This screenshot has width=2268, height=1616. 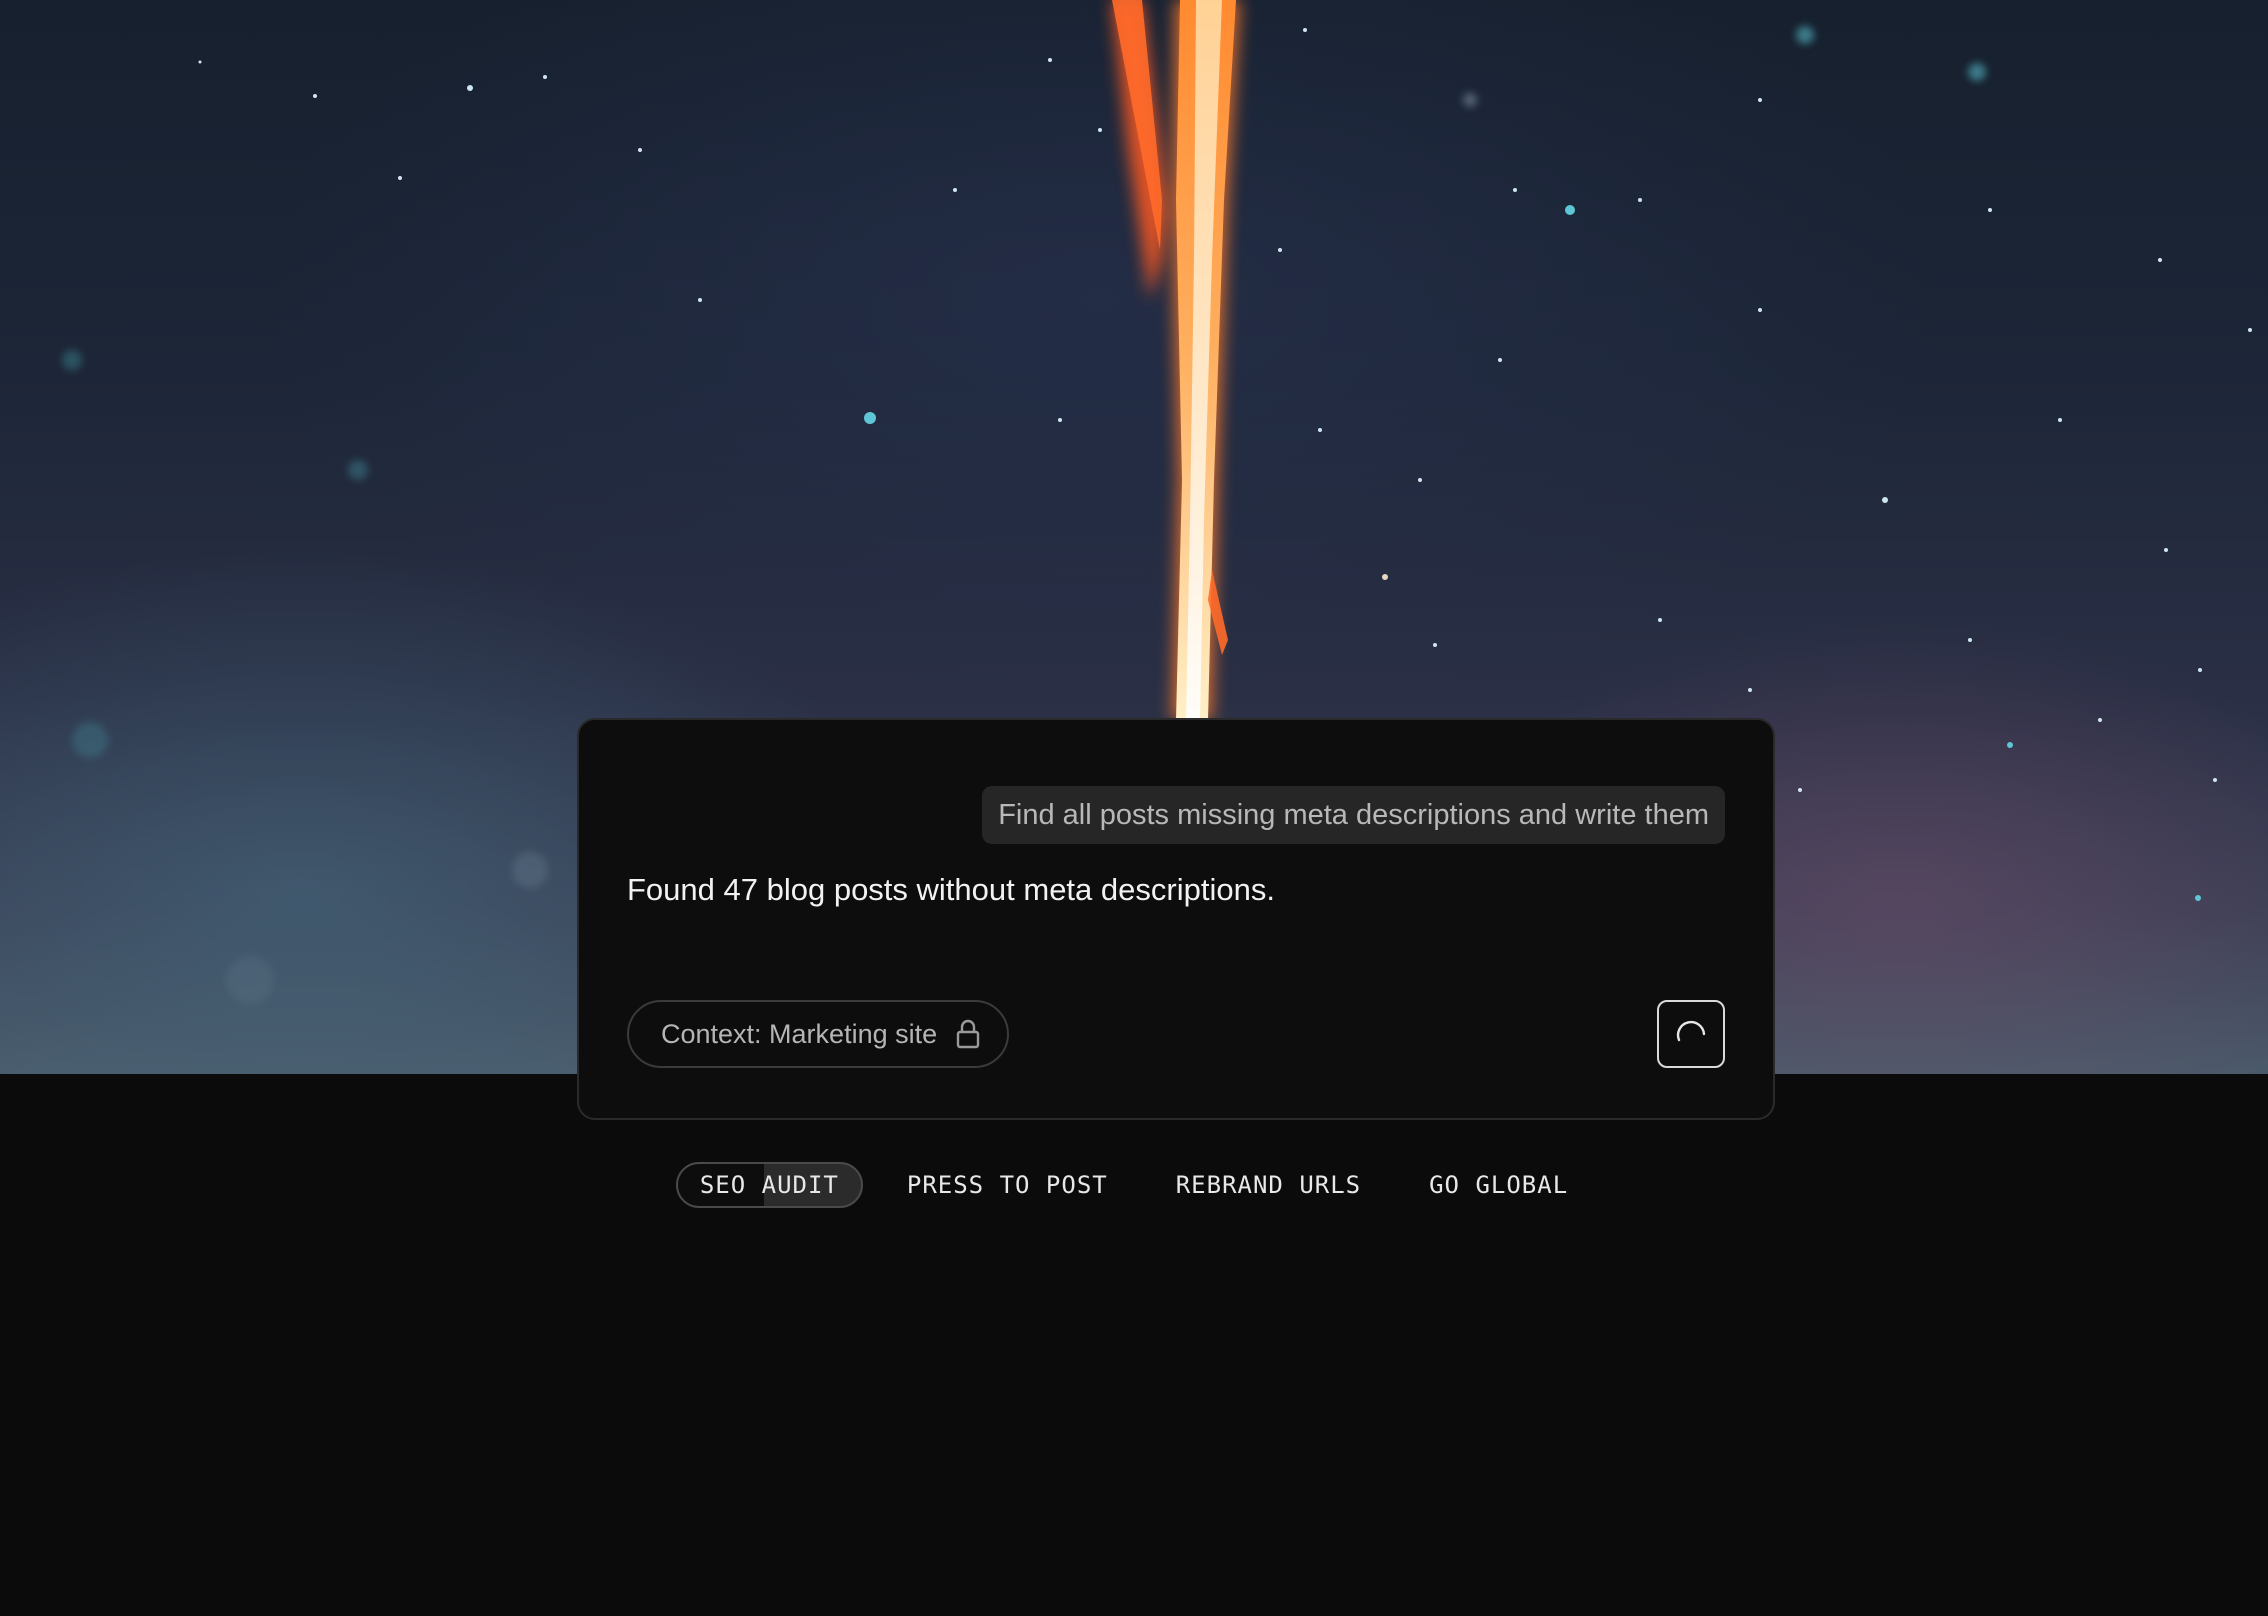 What do you see at coordinates (1498, 1185) in the screenshot?
I see `tab-go-global: GO GLOBAL` at bounding box center [1498, 1185].